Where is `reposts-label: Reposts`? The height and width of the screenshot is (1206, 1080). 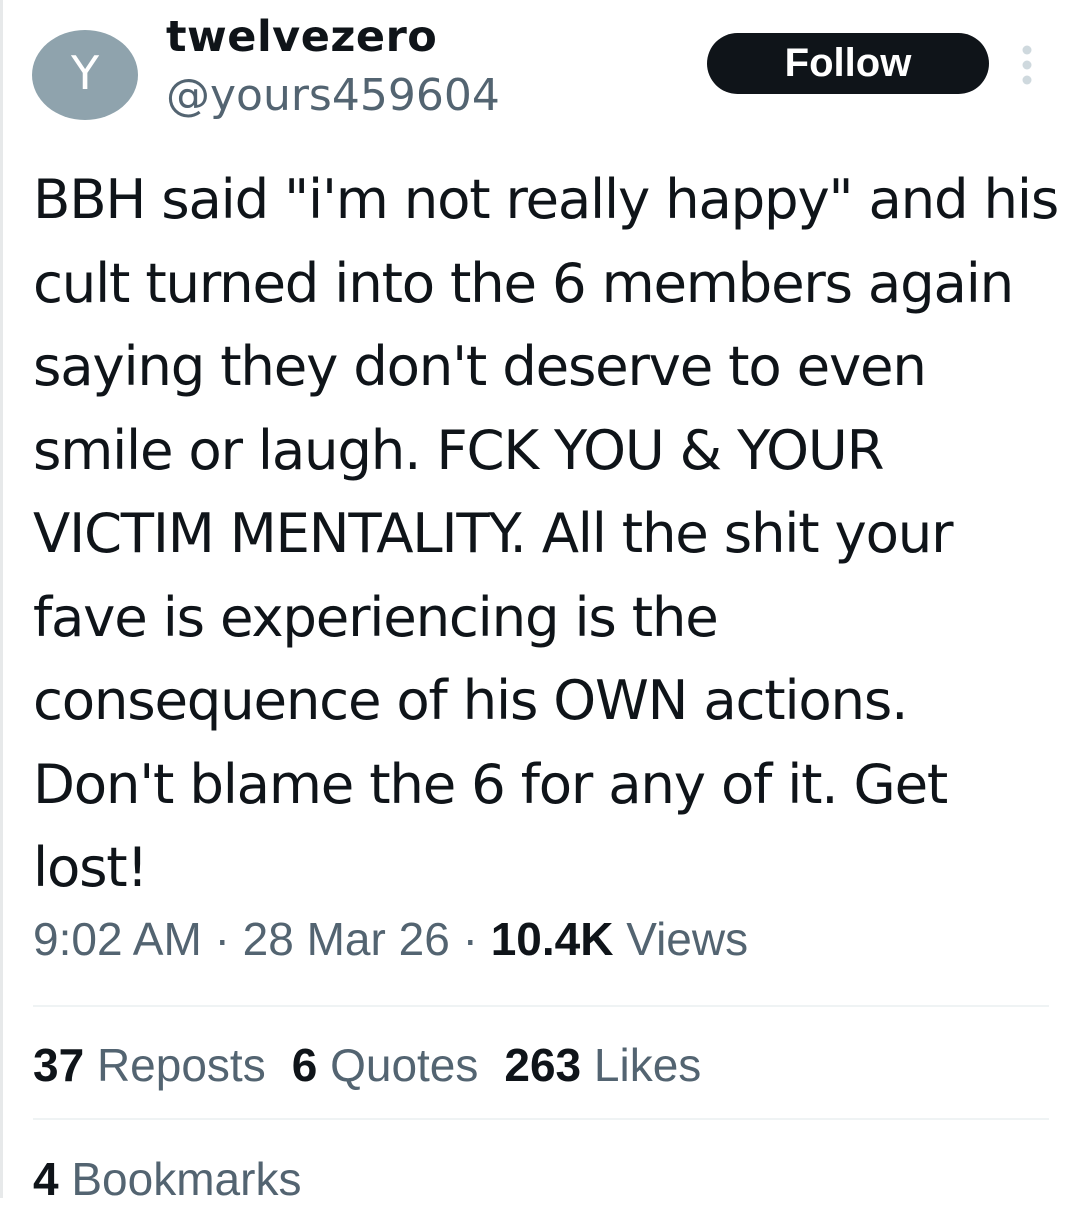 reposts-label: Reposts is located at coordinates (181, 1065).